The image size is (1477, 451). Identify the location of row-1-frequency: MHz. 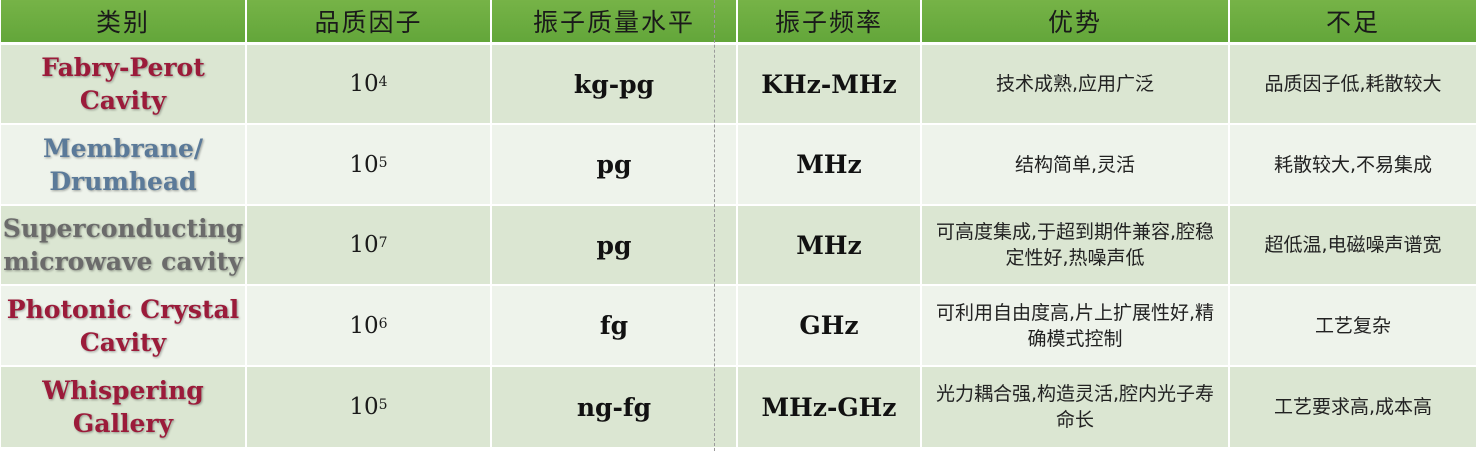
(830, 165).